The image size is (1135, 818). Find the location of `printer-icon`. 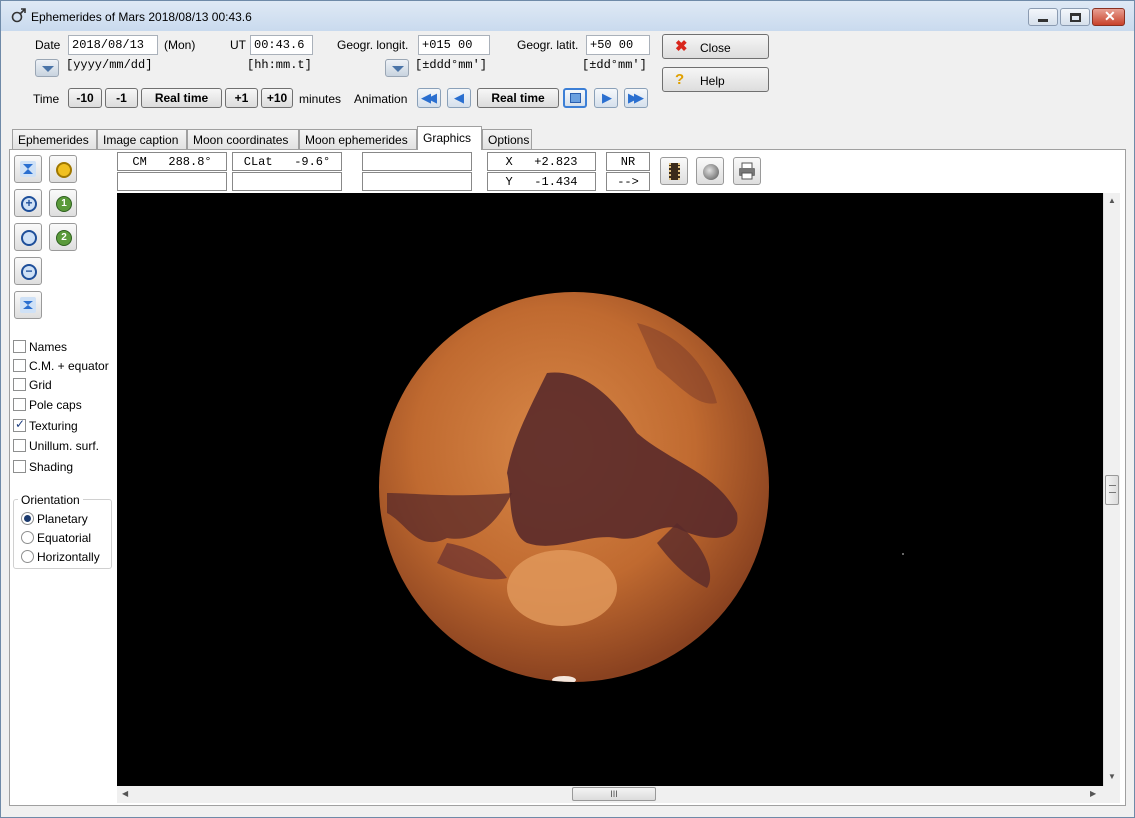

printer-icon is located at coordinates (747, 171).